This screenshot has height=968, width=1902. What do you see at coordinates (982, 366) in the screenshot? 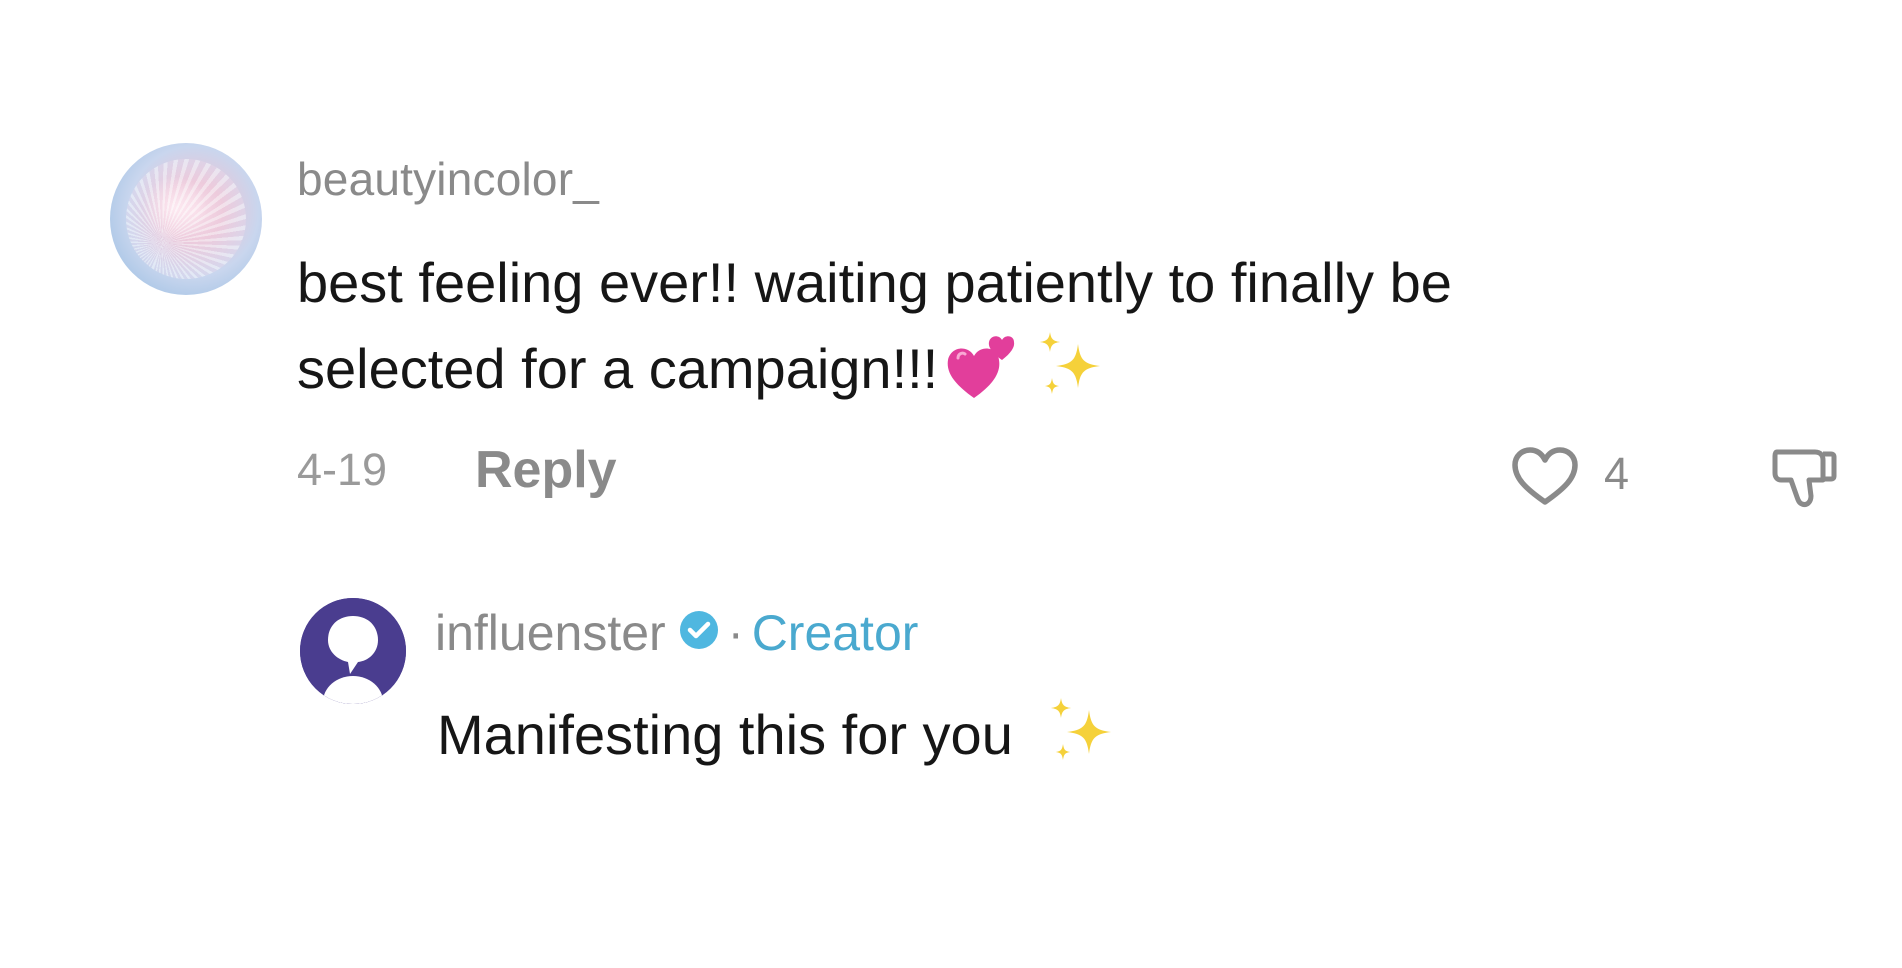
I see `two-hearts-emoji` at bounding box center [982, 366].